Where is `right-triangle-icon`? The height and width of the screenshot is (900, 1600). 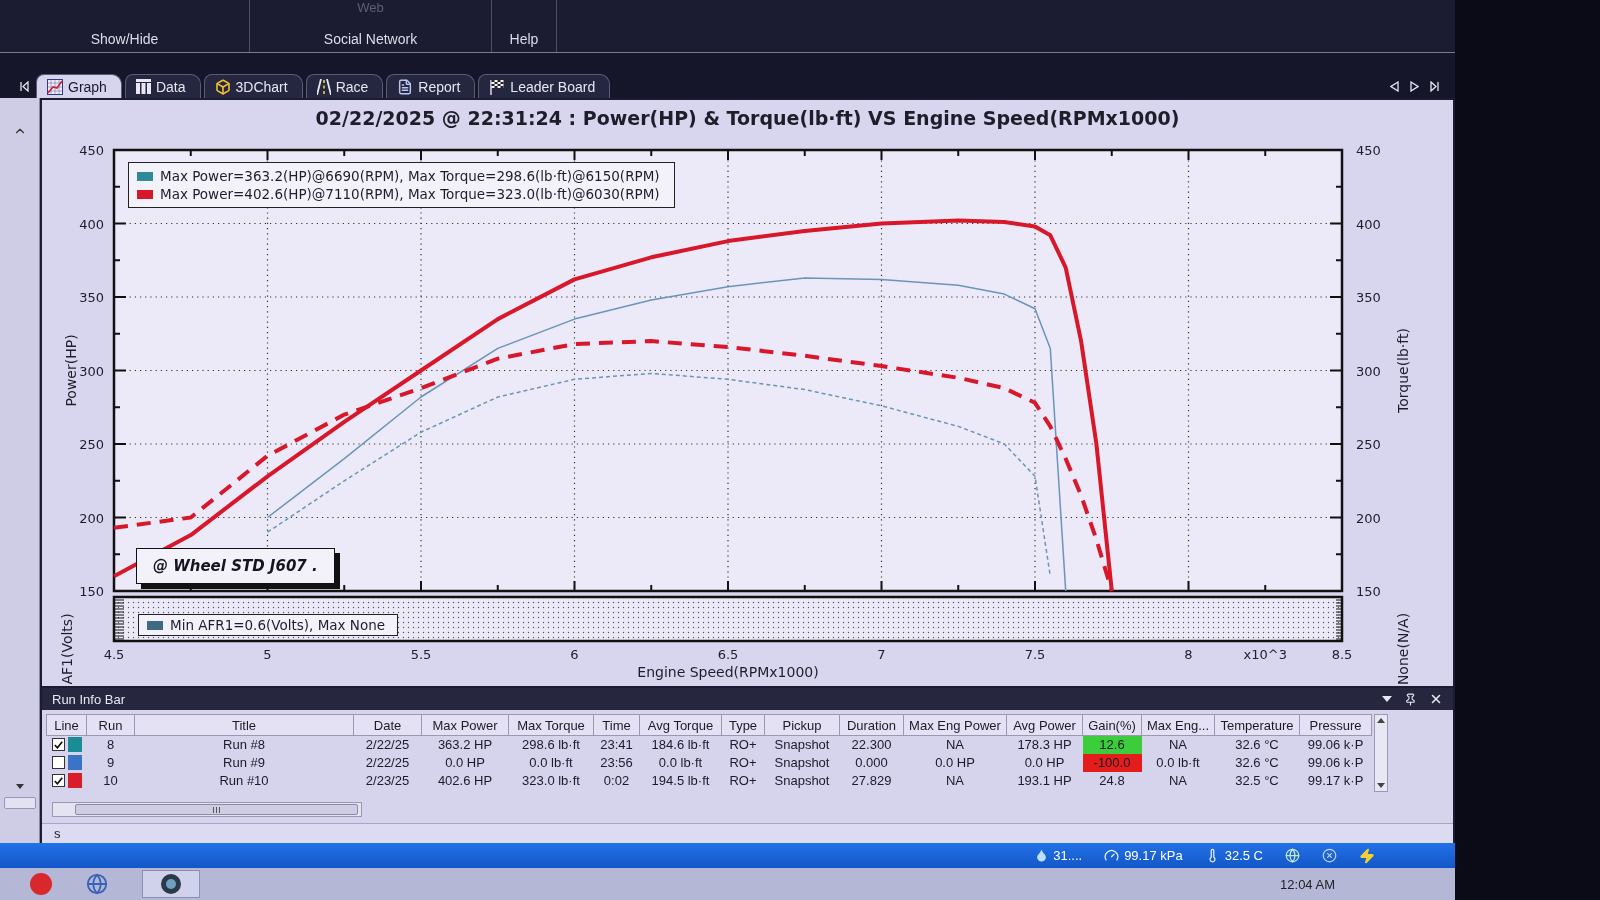 right-triangle-icon is located at coordinates (1414, 86).